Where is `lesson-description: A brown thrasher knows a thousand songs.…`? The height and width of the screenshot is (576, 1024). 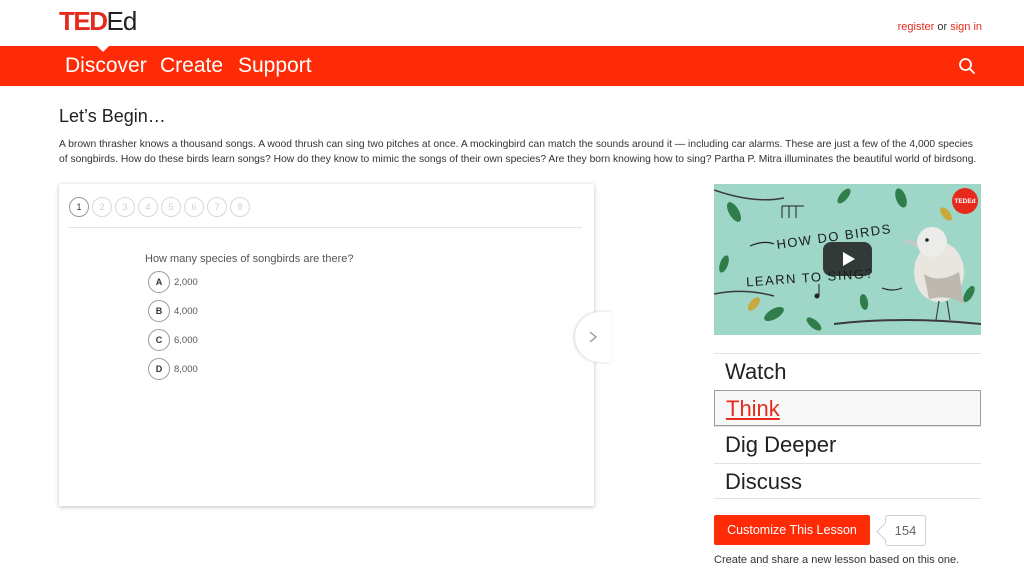 lesson-description: A brown thrasher knows a thousand songs.… is located at coordinates (518, 152).